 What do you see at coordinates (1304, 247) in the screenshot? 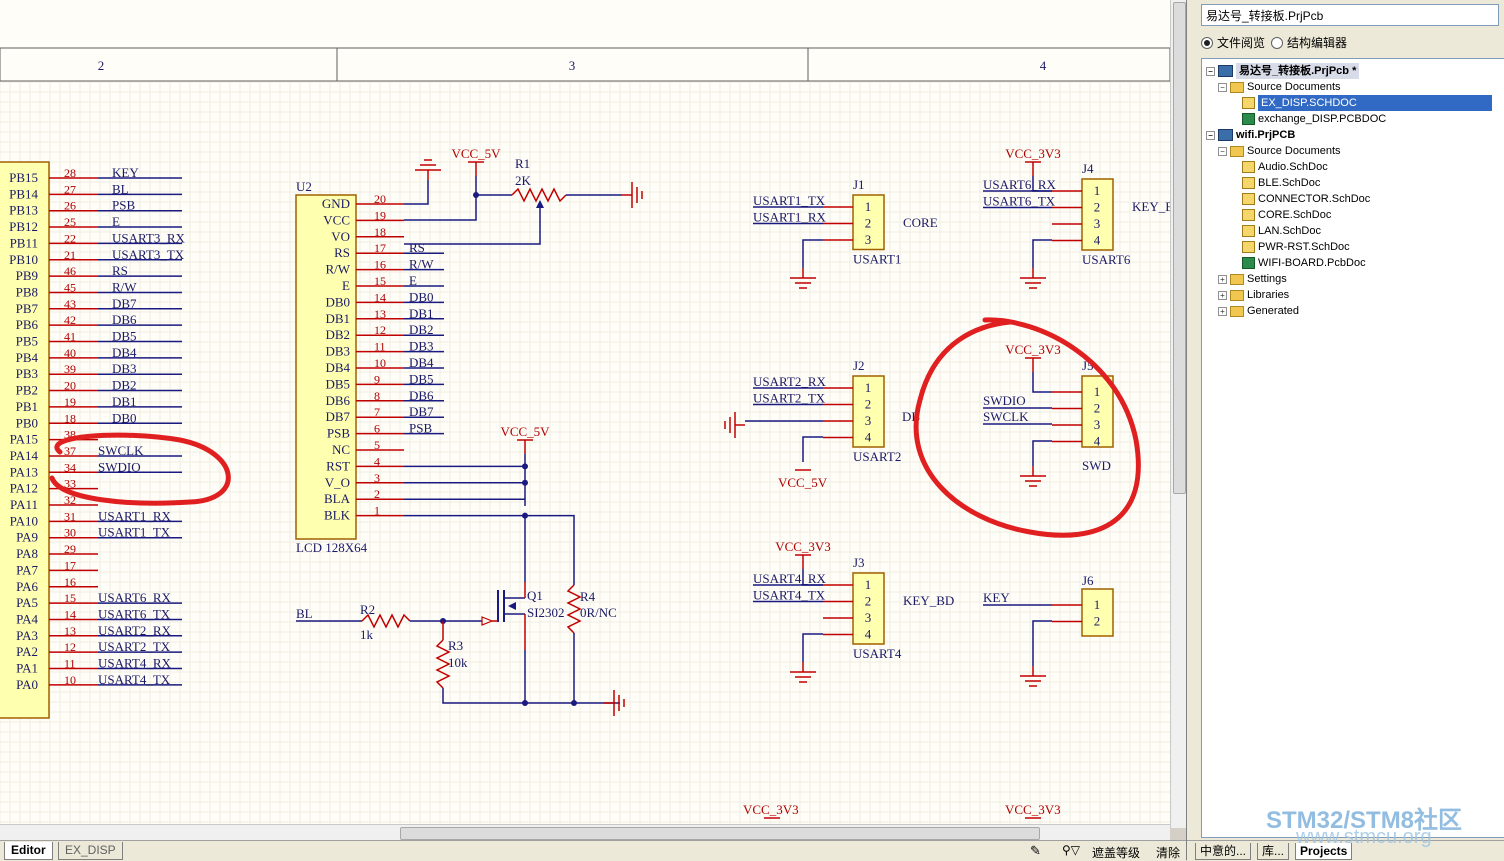
I see `tree-label: PWR-RST.SchDoc` at bounding box center [1304, 247].